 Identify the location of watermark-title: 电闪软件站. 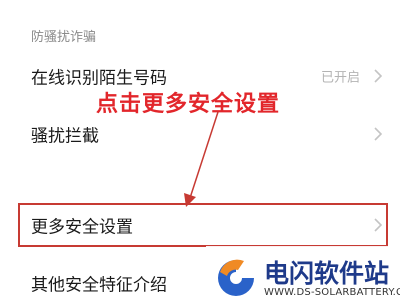
(327, 273).